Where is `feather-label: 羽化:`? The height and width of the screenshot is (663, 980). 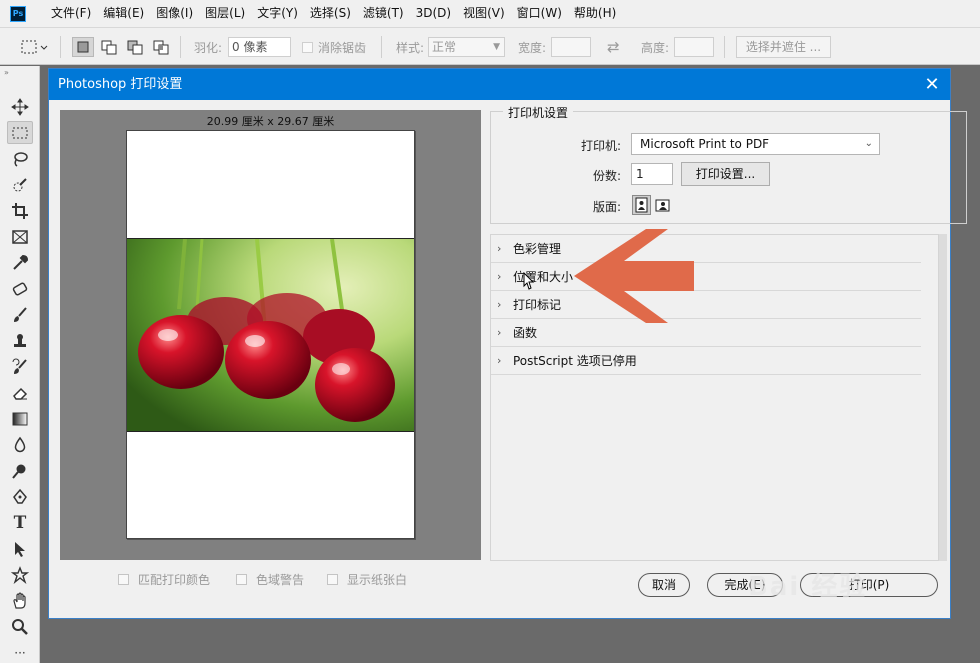 feather-label: 羽化: is located at coordinates (208, 47).